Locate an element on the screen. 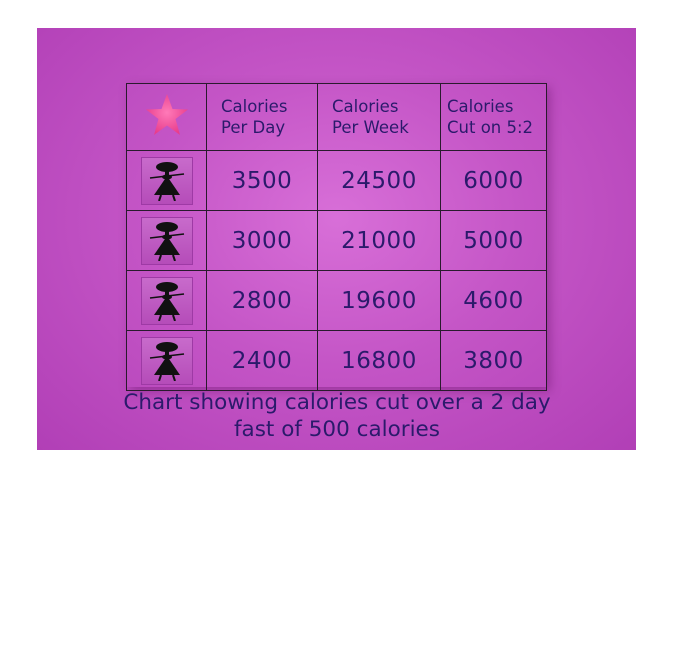 The width and height of the screenshot is (700, 650). table-row: 2800 19600 4600 is located at coordinates (336, 300).